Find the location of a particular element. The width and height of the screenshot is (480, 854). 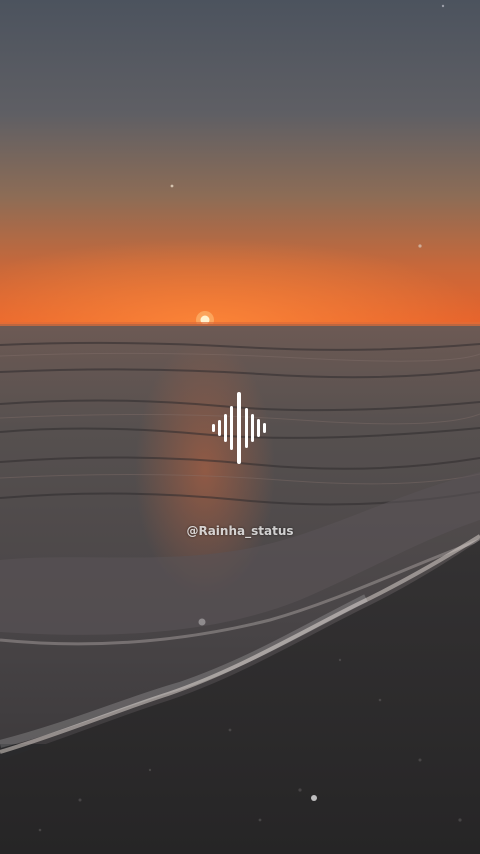

audio-waveform-icon is located at coordinates (239, 428).